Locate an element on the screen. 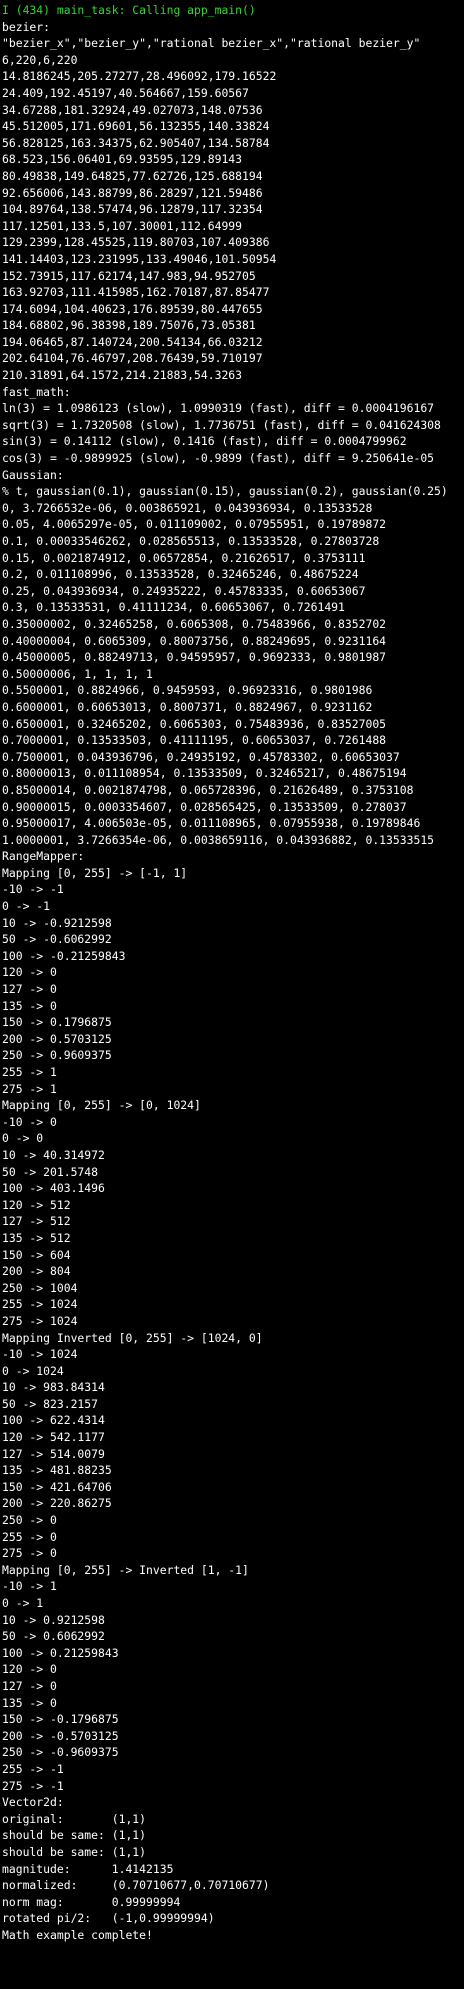  output-line: 117.12501,133.5,107.30001,112.64999 is located at coordinates (122, 225).